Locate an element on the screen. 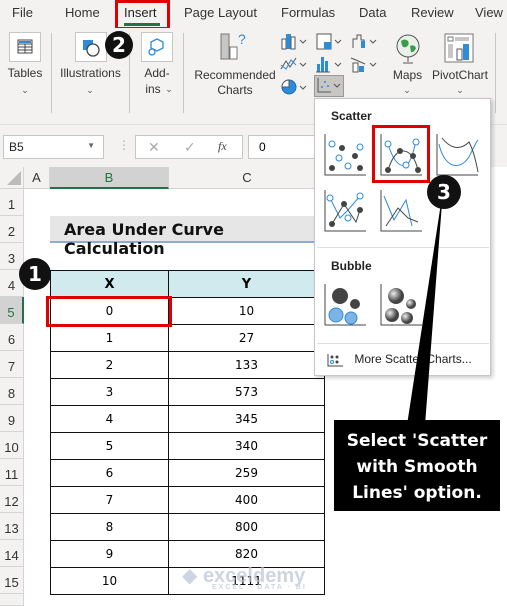  recommended-charts-icon: ? is located at coordinates (234, 46).